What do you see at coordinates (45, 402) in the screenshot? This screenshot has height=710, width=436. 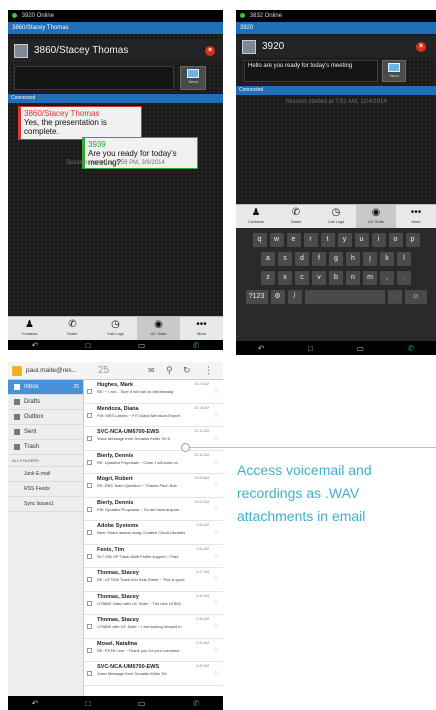 I see `folder-drafts: Drafts` at bounding box center [45, 402].